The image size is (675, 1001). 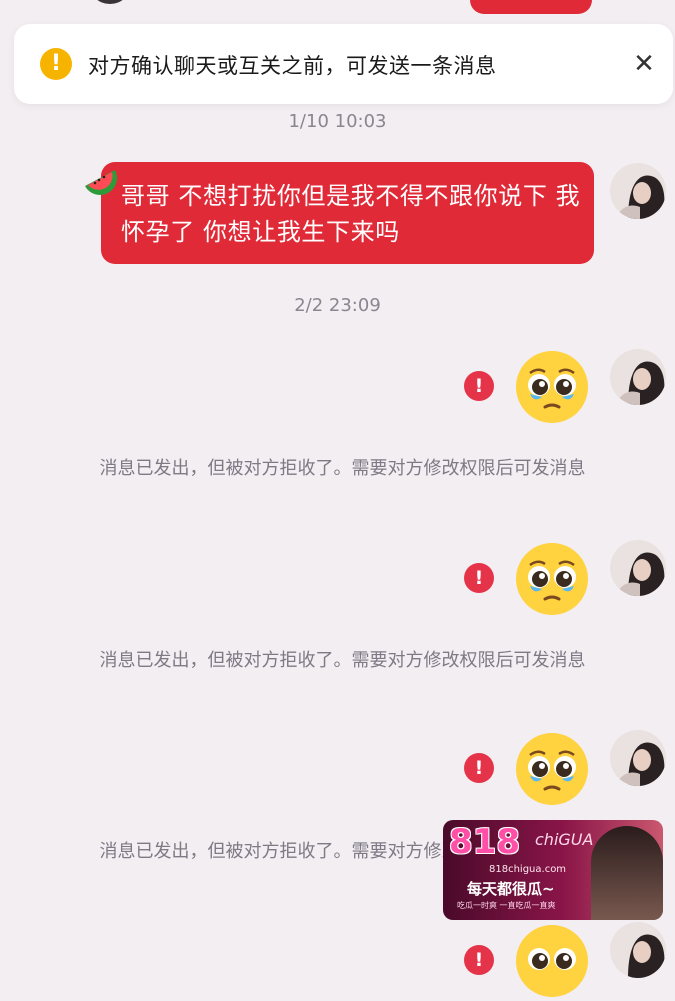 I want to click on warning-icon: !, so click(x=56, y=64).